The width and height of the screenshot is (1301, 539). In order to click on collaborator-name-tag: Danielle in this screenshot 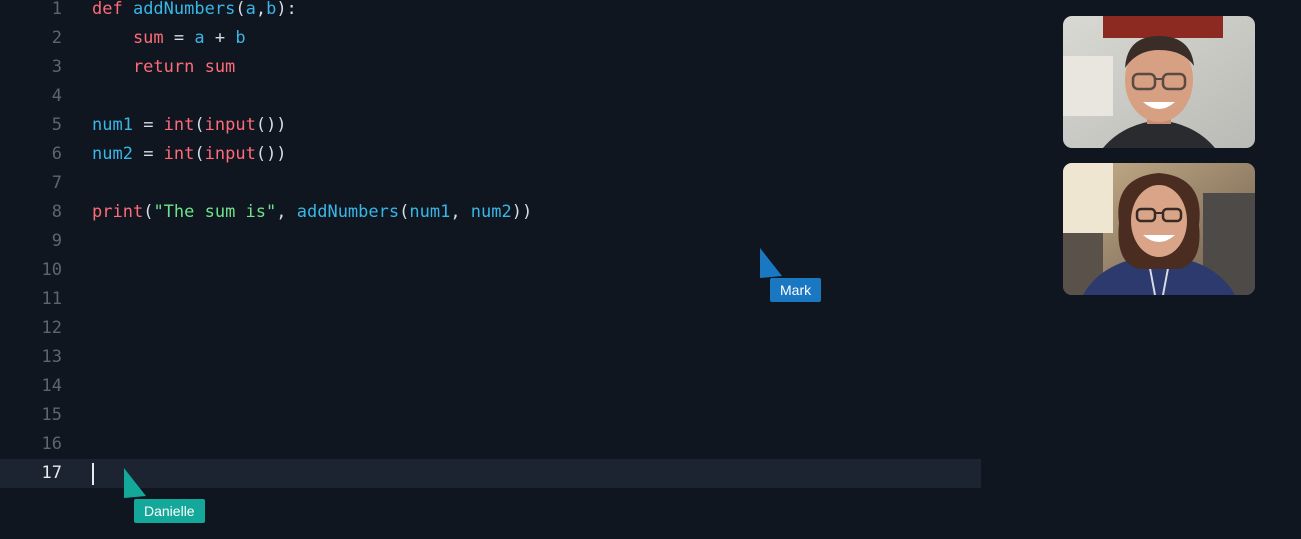, I will do `click(169, 511)`.